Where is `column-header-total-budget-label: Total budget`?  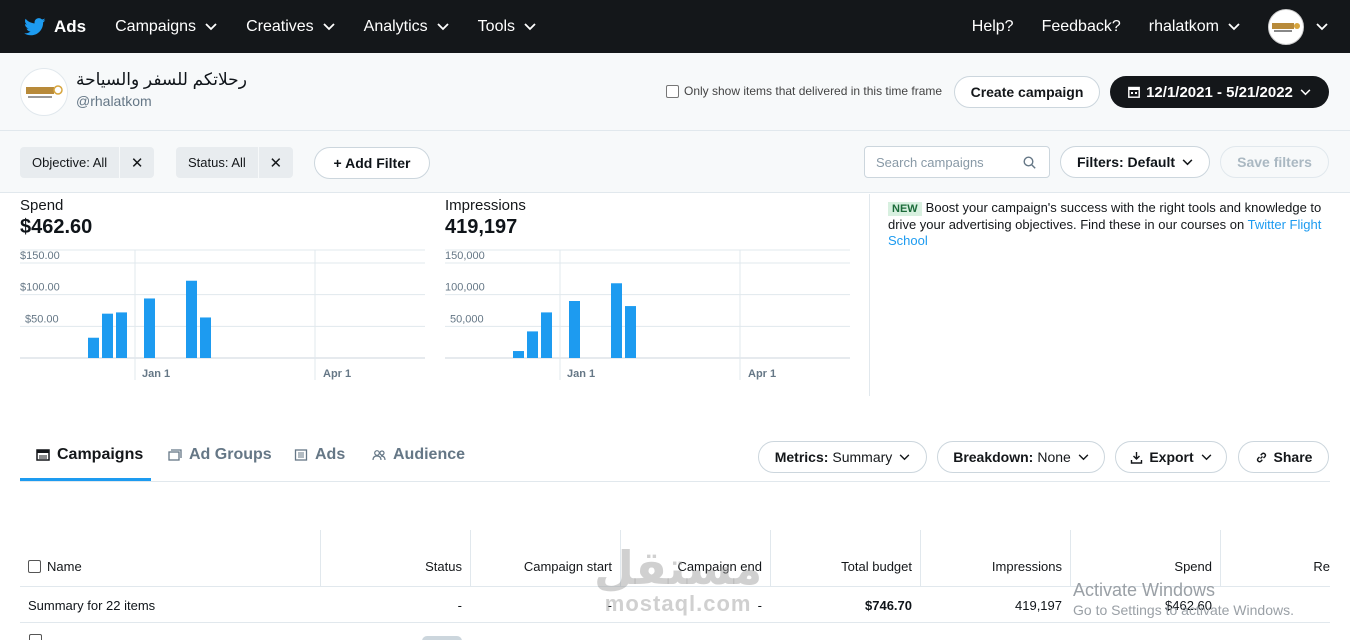
column-header-total-budget-label: Total budget is located at coordinates (876, 566).